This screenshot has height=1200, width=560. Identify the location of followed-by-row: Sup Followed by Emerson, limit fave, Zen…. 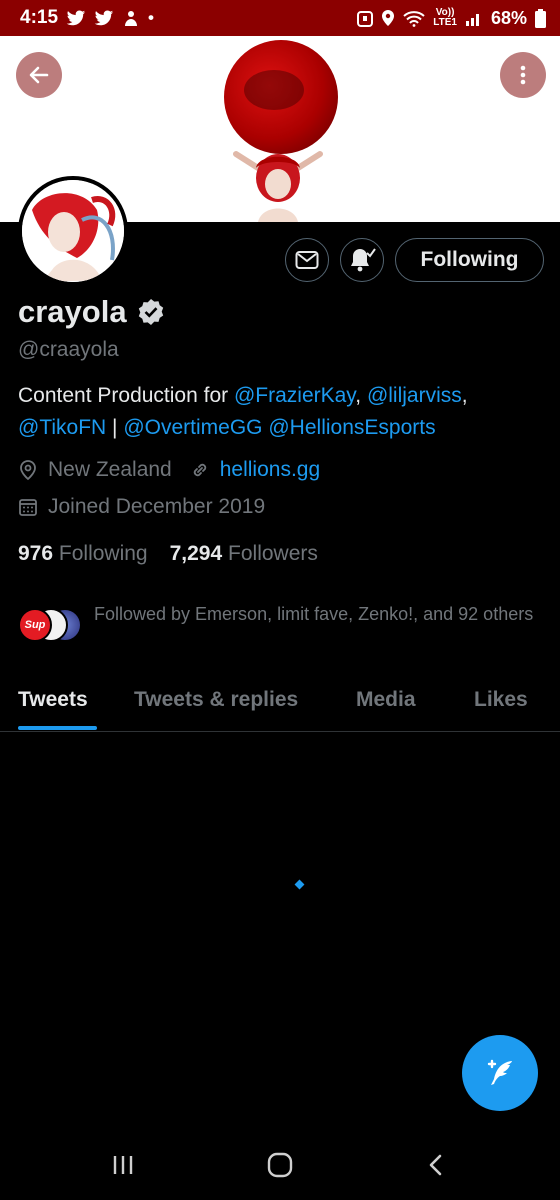
(283, 622).